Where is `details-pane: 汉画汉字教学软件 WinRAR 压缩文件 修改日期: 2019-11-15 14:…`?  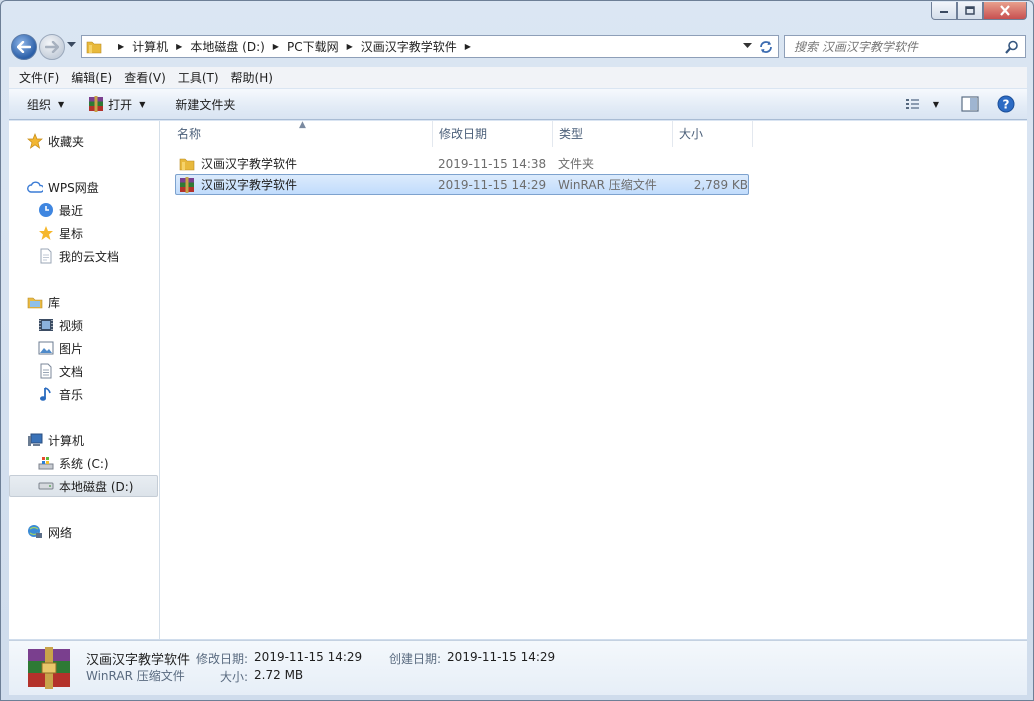
details-pane: 汉画汉字教学软件 WinRAR 压缩文件 修改日期: 2019-11-15 14:… is located at coordinates (518, 667).